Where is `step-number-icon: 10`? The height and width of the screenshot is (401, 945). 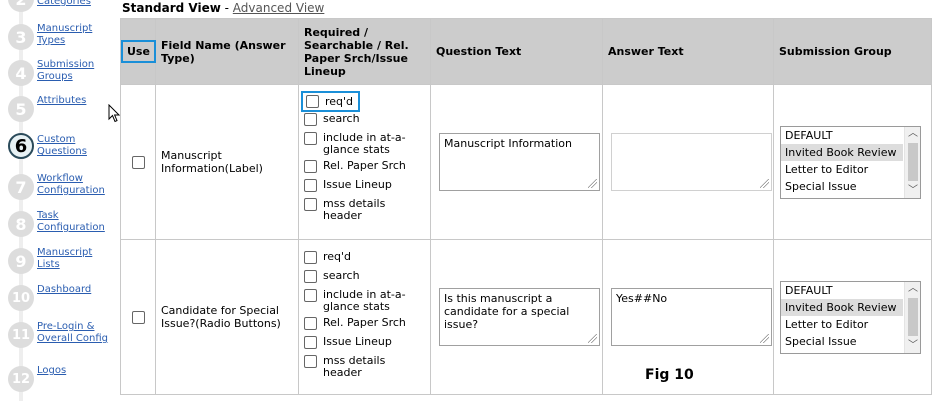
step-number-icon: 10 is located at coordinates (21, 298).